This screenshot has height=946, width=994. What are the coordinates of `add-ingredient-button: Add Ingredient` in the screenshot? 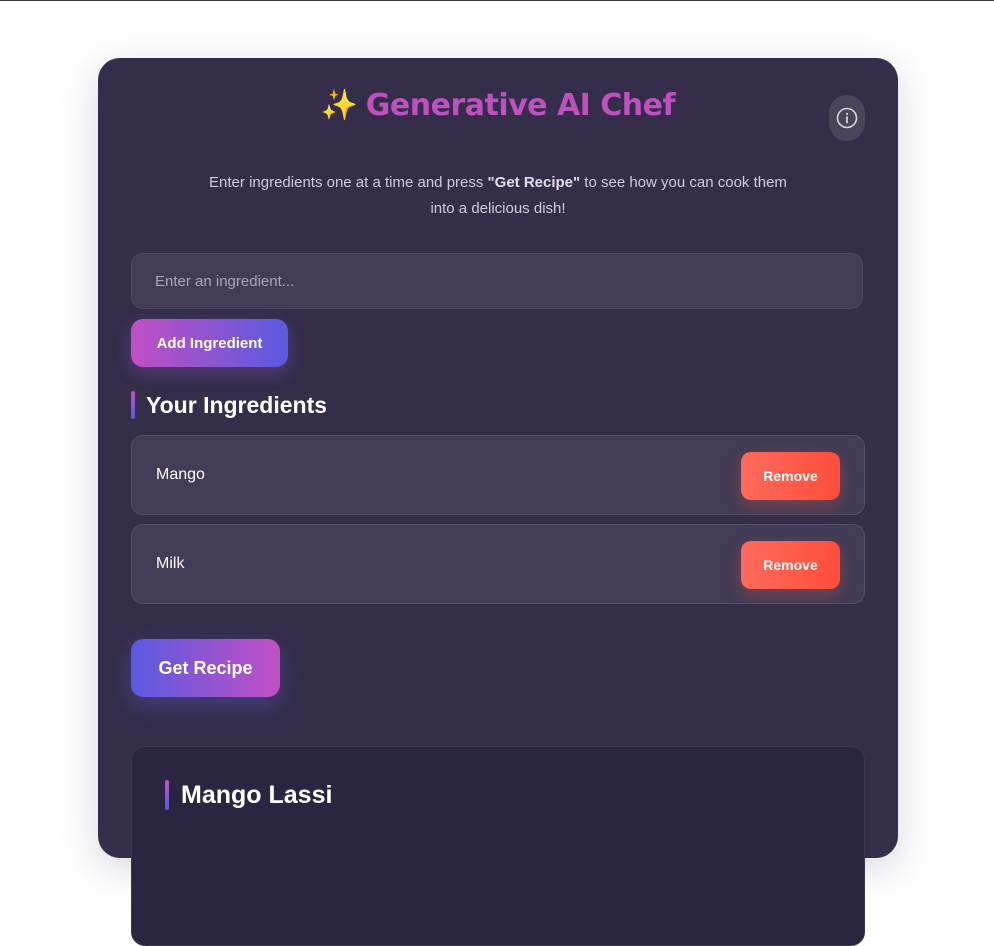 It's located at (209, 343).